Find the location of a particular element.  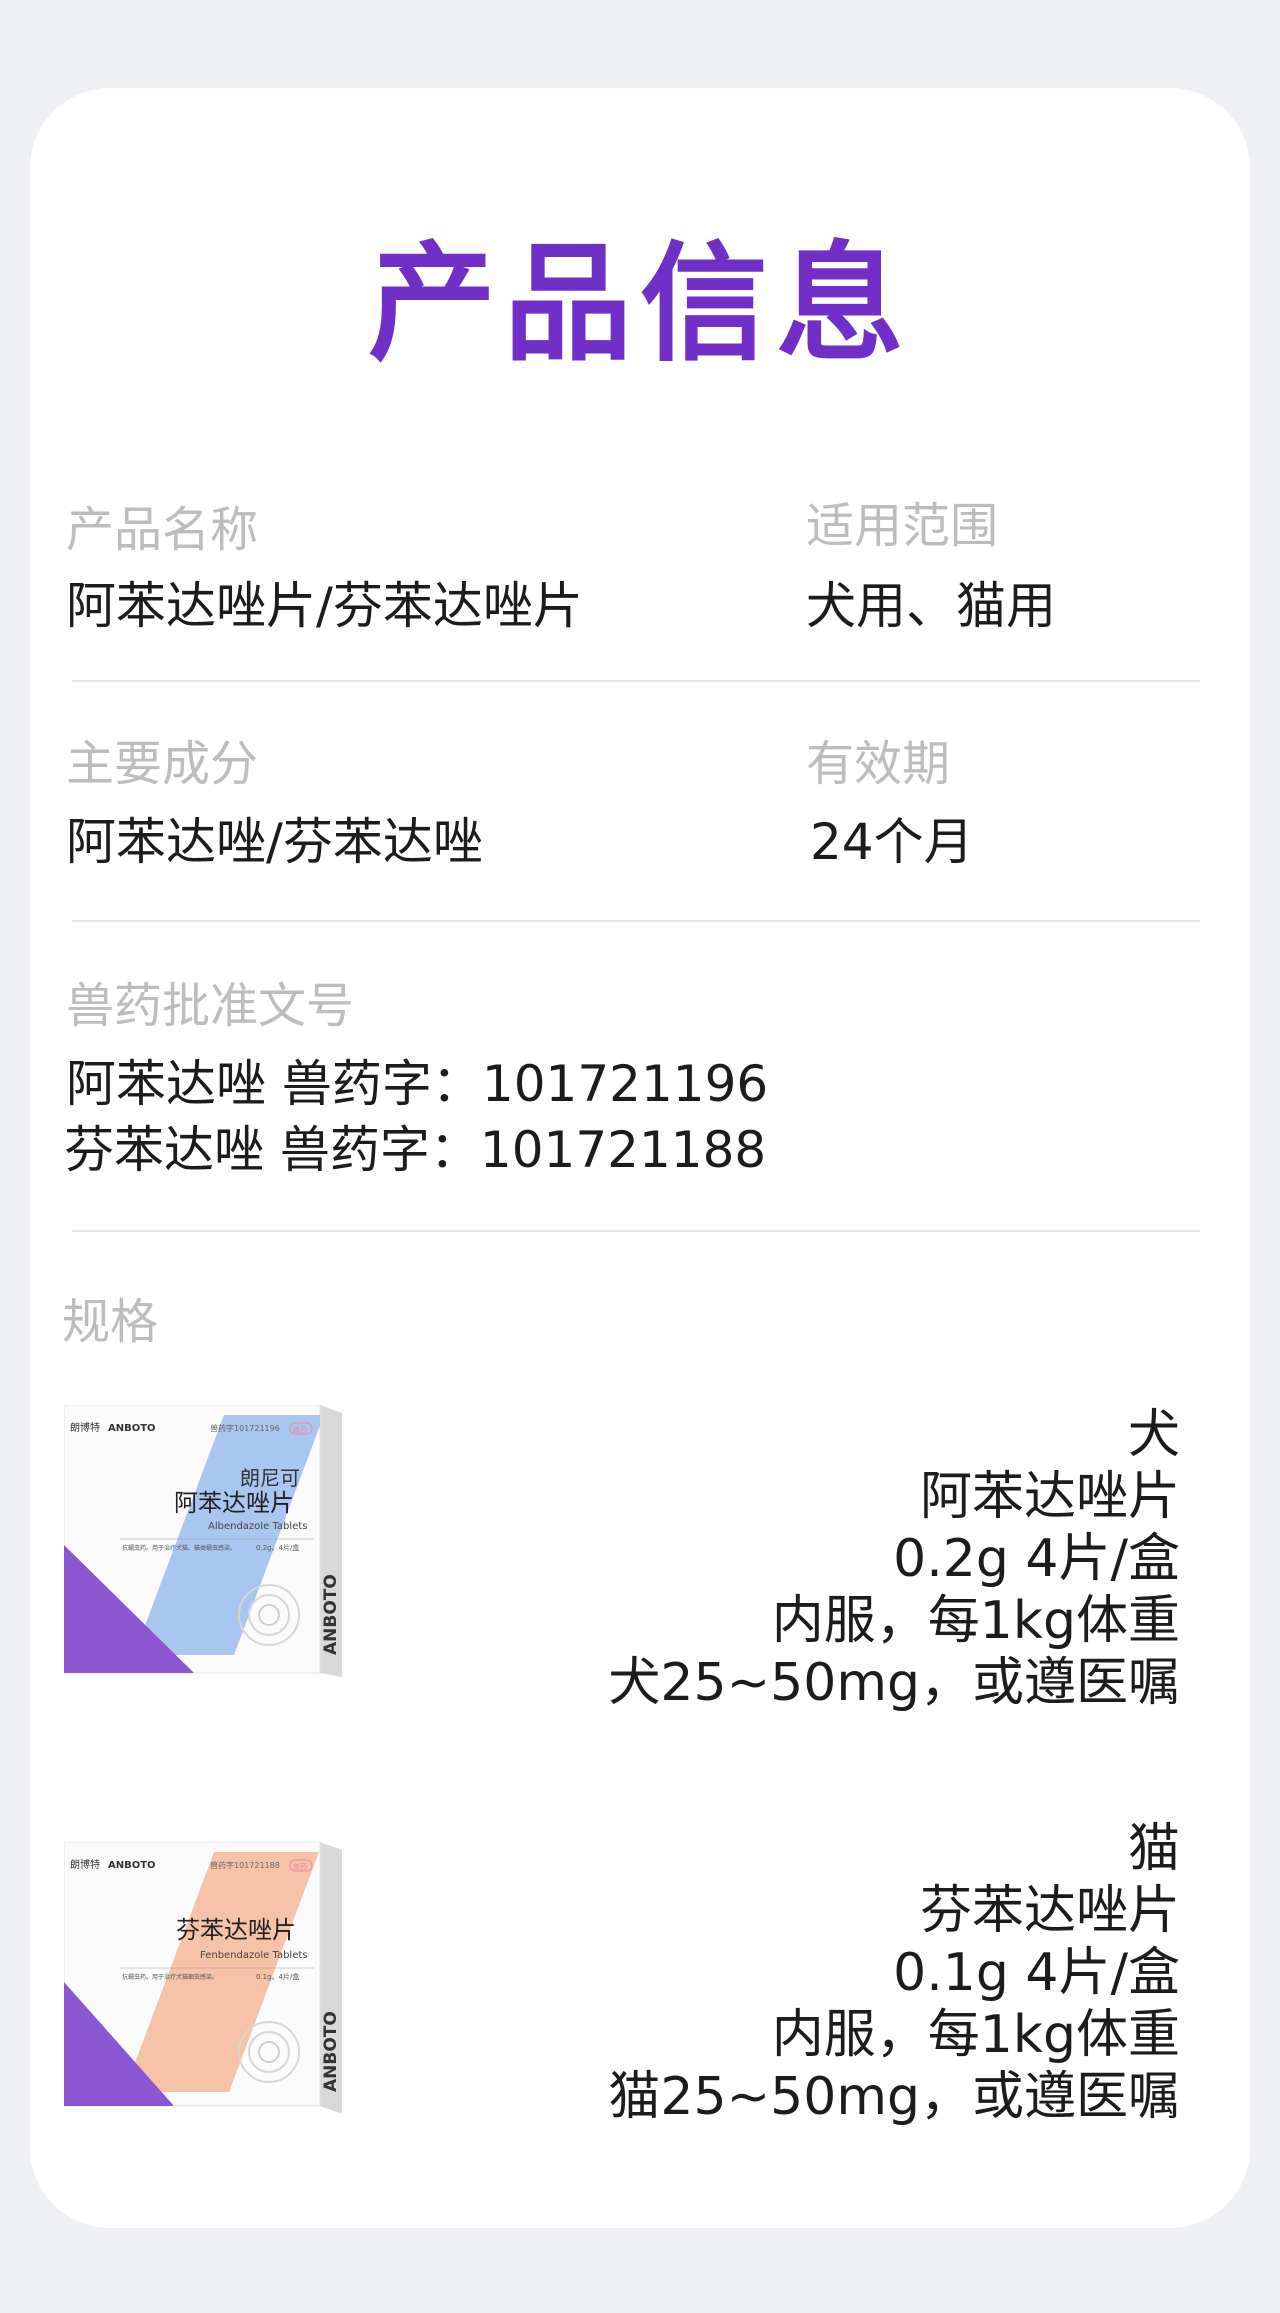

box-approval-number: 兽药字101721196 is located at coordinates (245, 1428).